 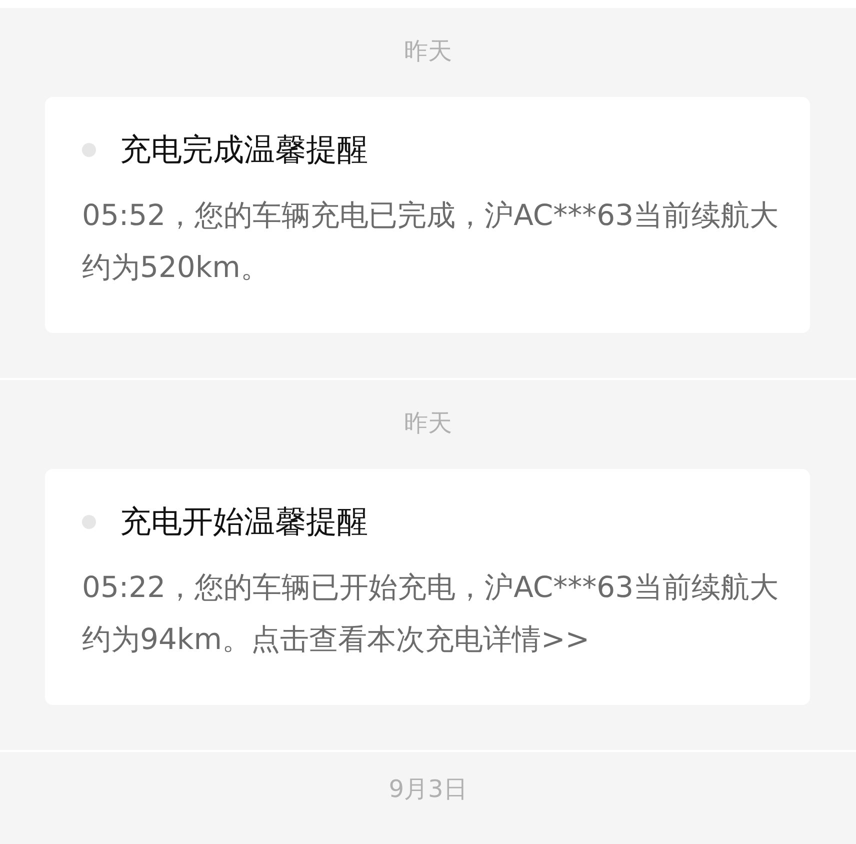 I want to click on message-text: 05:52，您的车辆充电已完成，沪AC***63当前续航大约为520km。, so click(x=431, y=241).